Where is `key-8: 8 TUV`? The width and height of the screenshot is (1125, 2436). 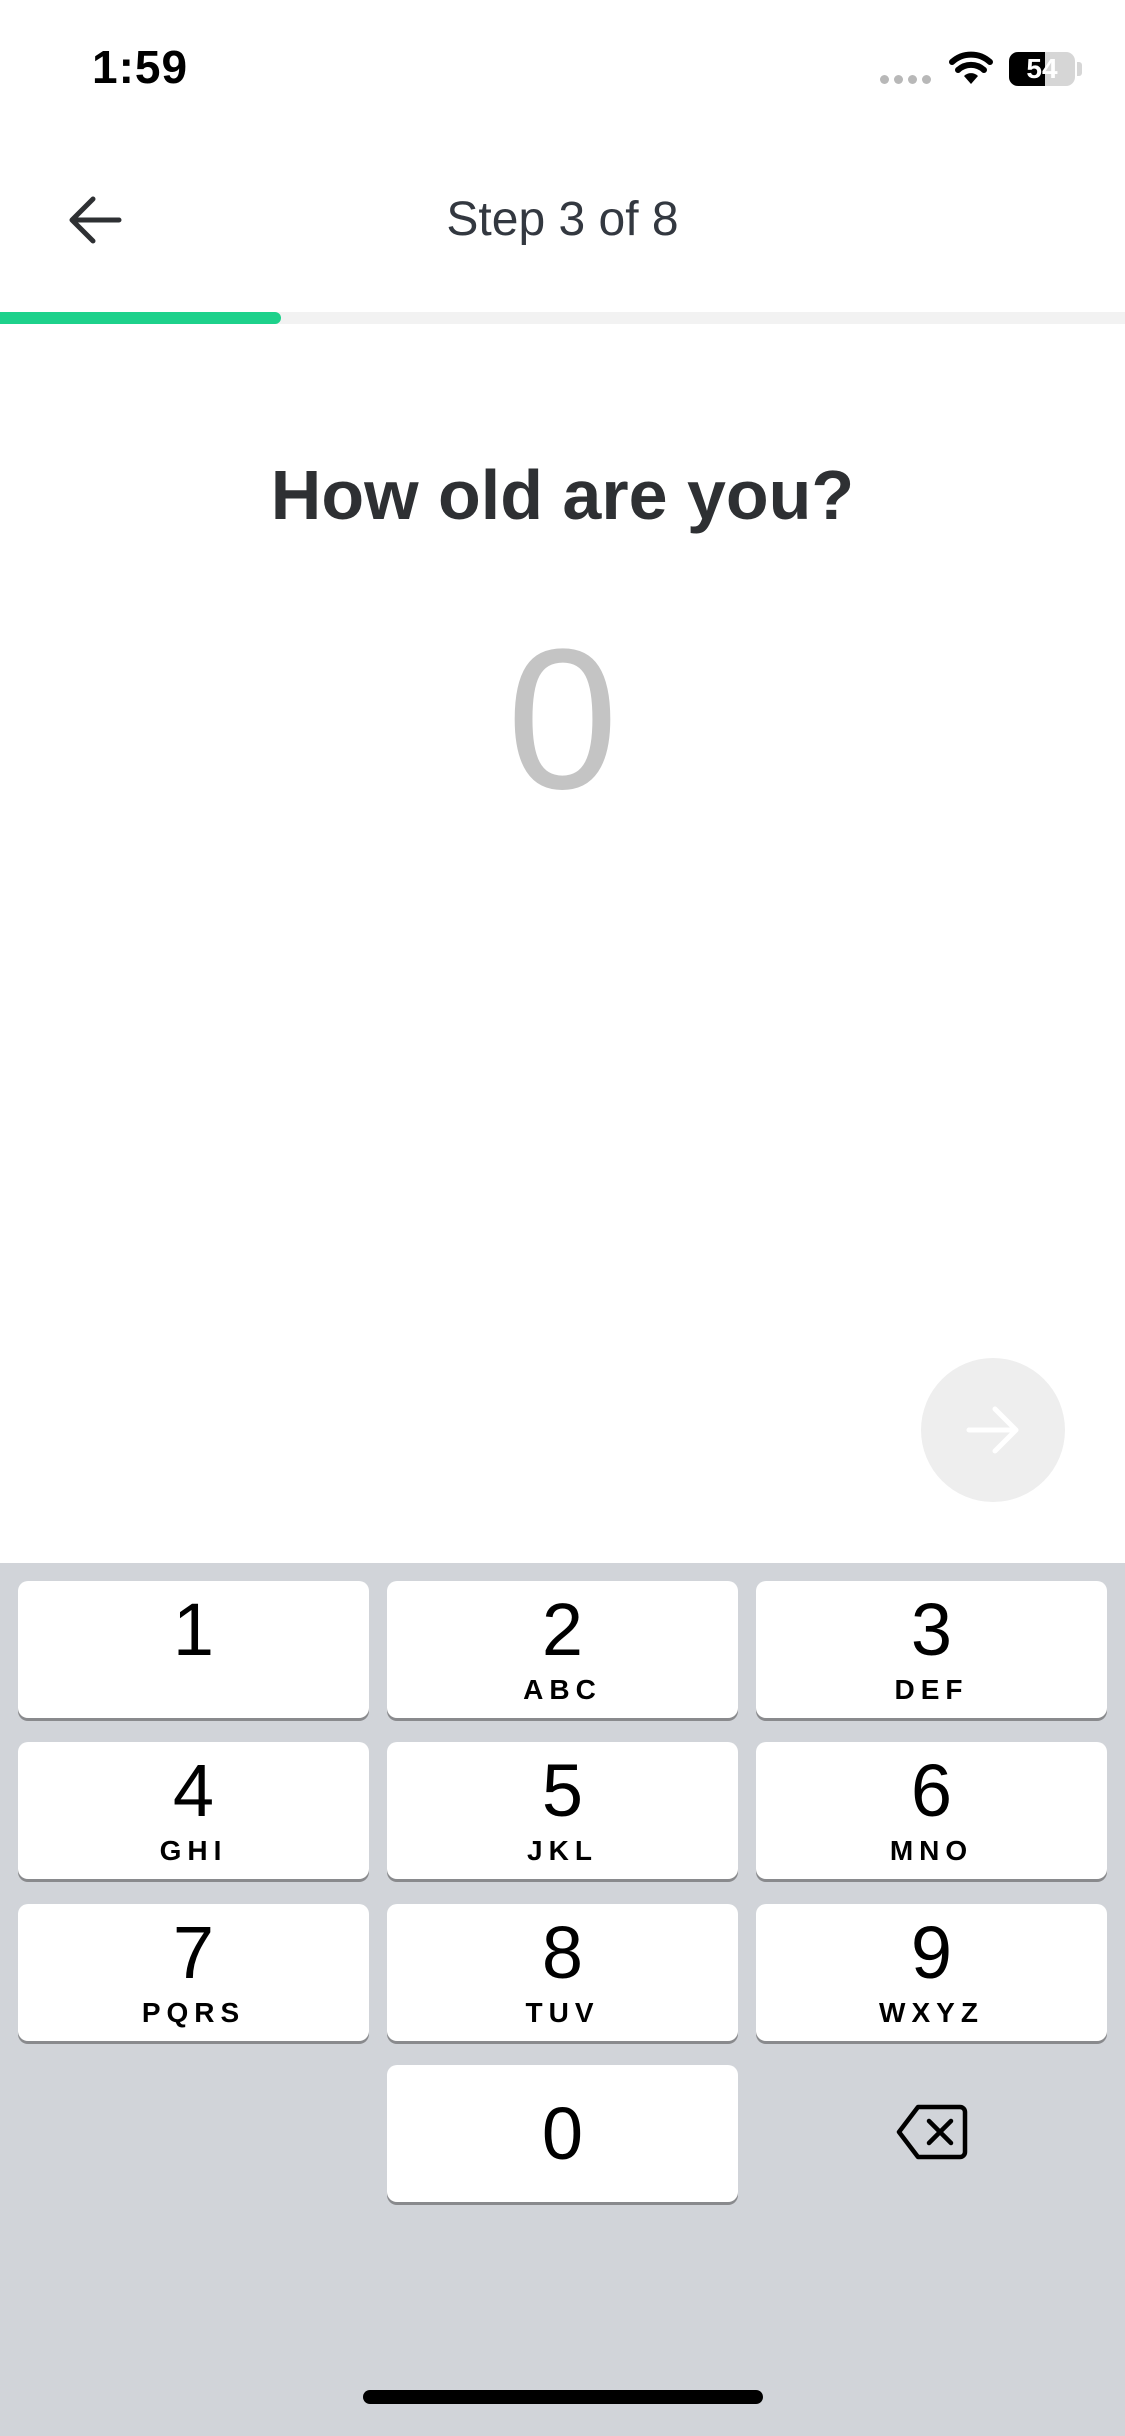
key-8: 8 TUV is located at coordinates (562, 1972).